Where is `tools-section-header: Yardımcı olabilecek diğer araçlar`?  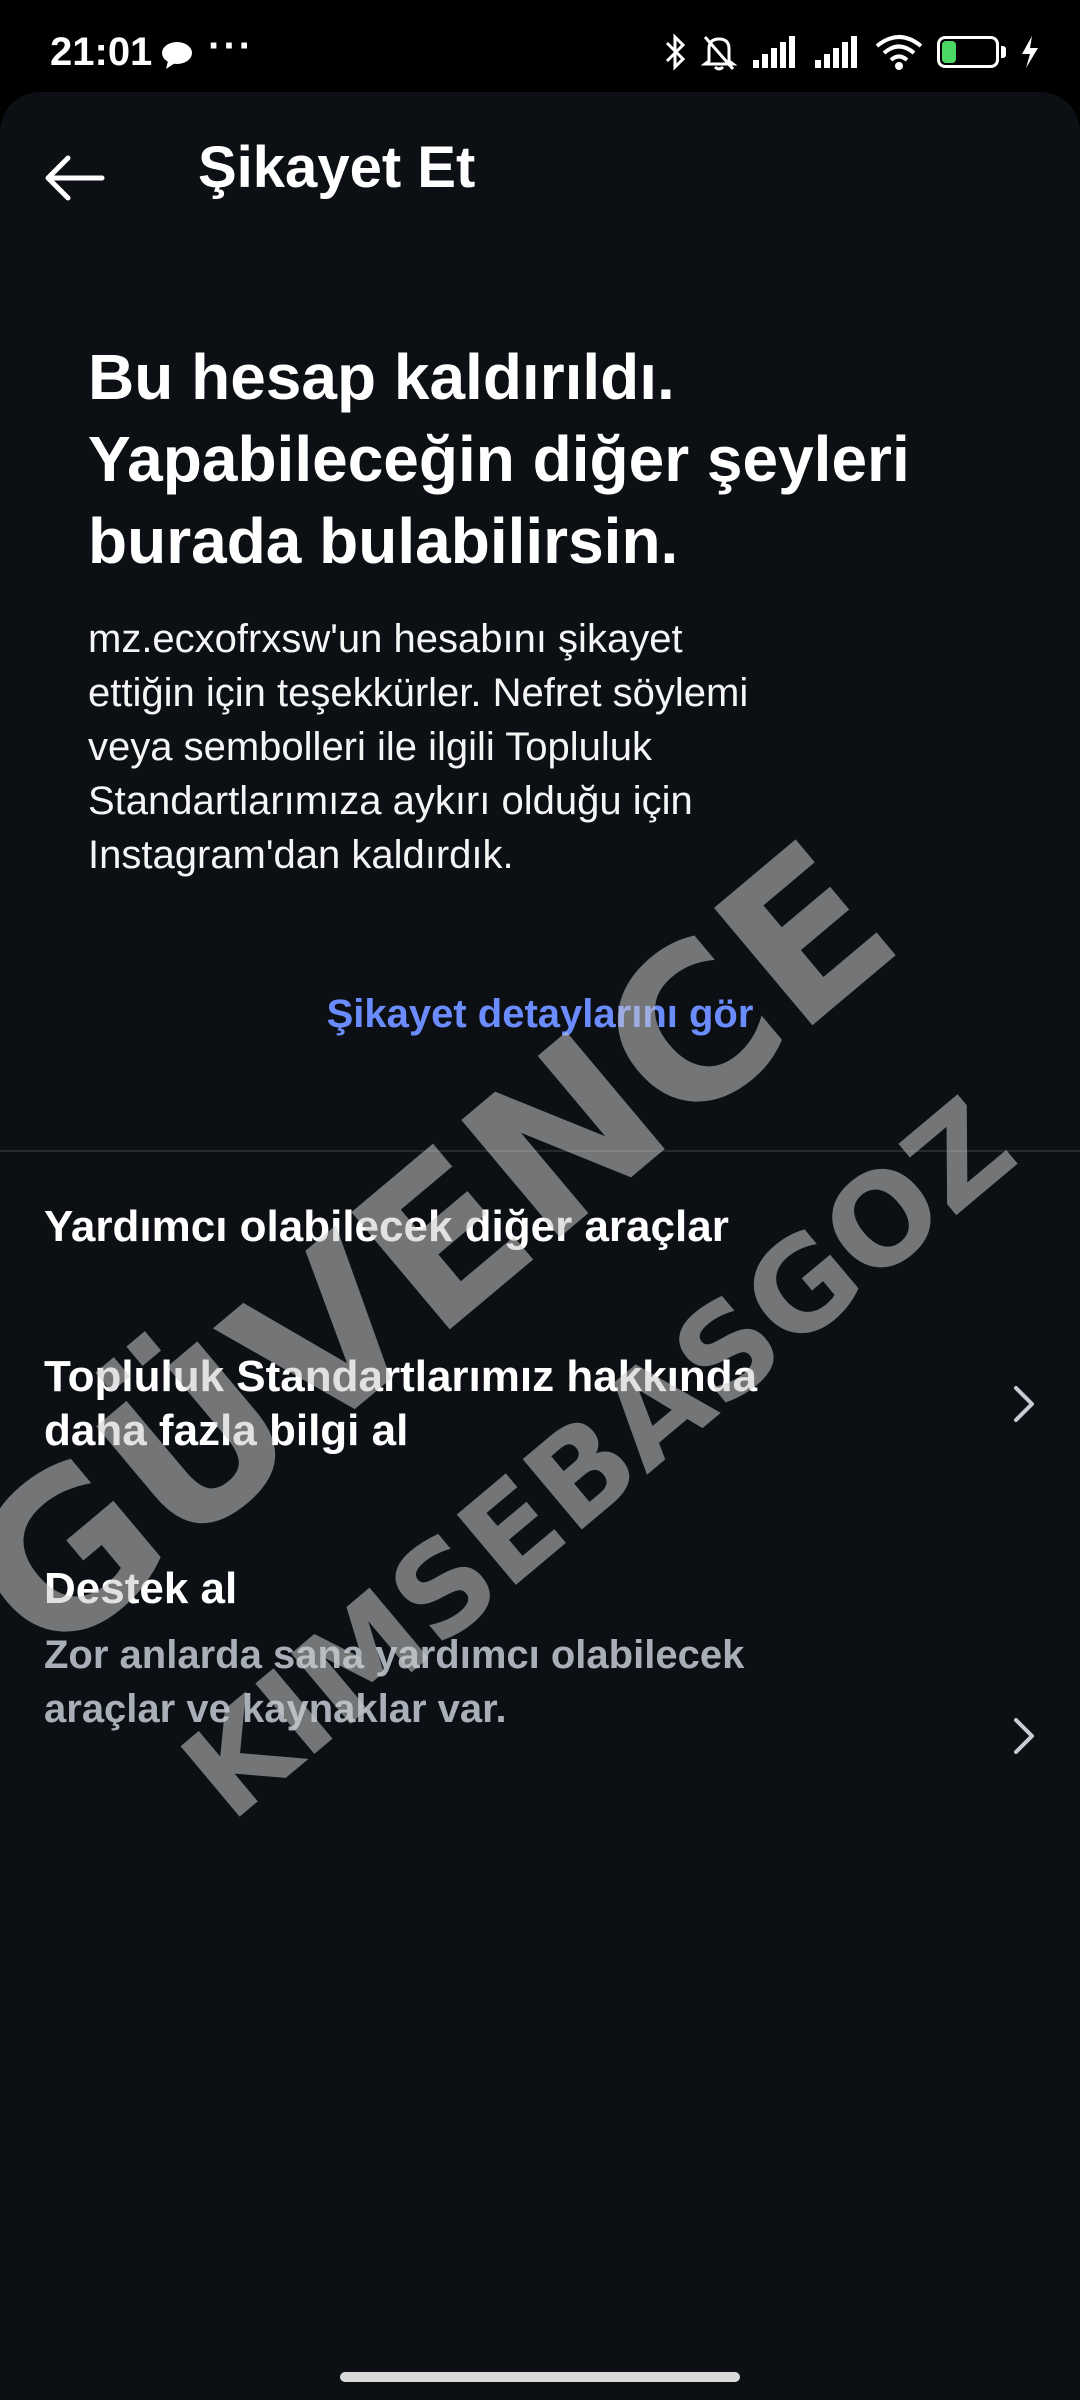 tools-section-header: Yardımcı olabilecek diğer araçlar is located at coordinates (386, 1226).